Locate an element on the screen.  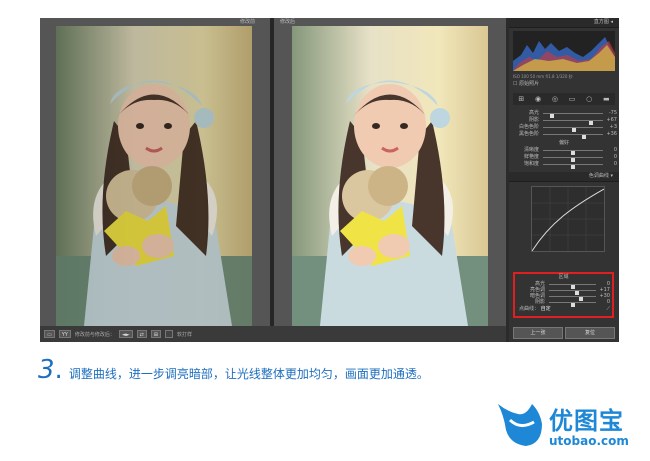
brand-logo is located at coordinates (521, 424).